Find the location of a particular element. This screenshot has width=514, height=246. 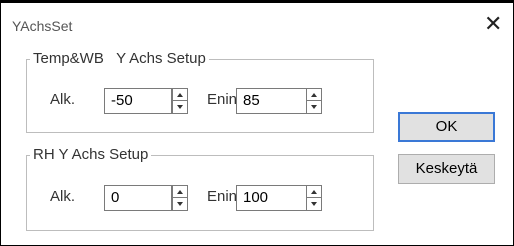

rh-min-input: 0 is located at coordinates (138, 198).